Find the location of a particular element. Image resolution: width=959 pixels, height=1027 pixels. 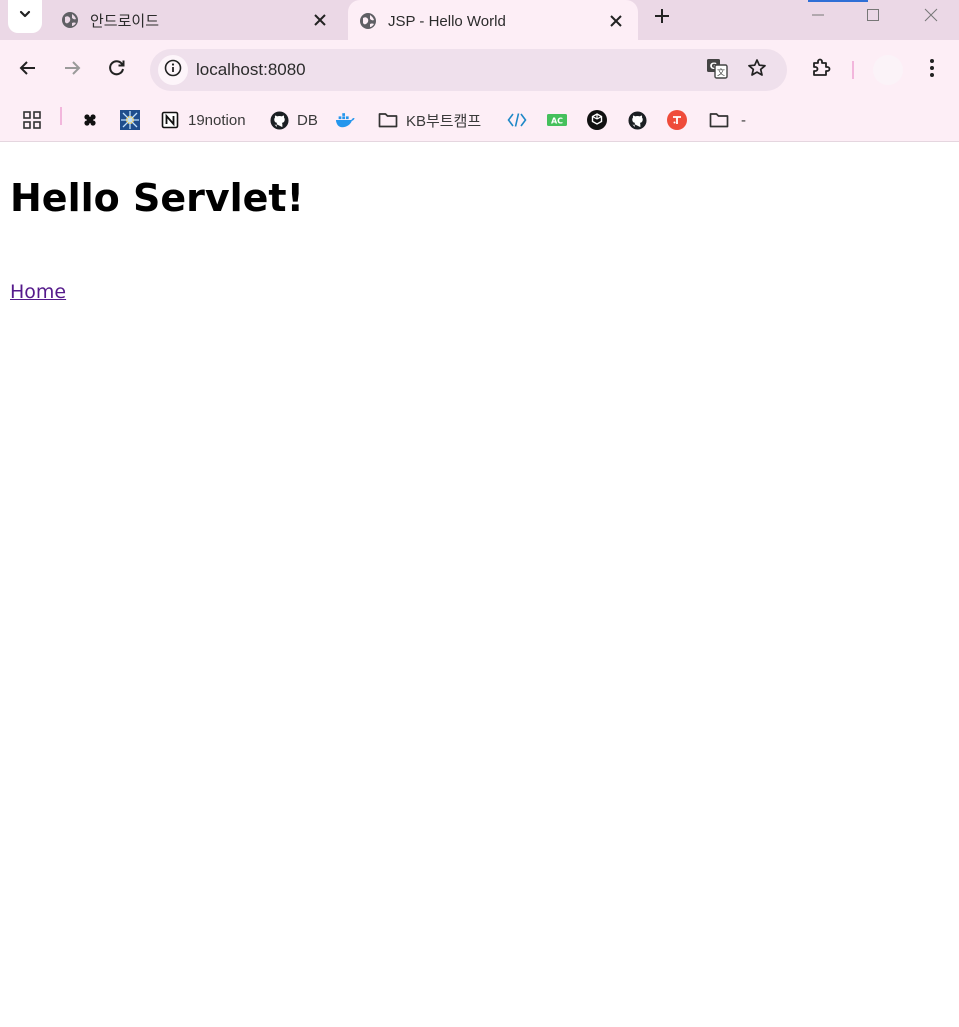

acmicpc-icon: AC is located at coordinates (557, 120).